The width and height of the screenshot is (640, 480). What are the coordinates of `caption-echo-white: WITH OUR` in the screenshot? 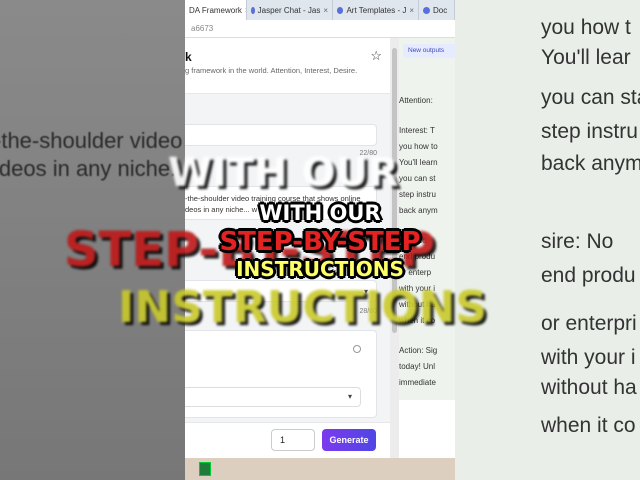 It's located at (283, 173).